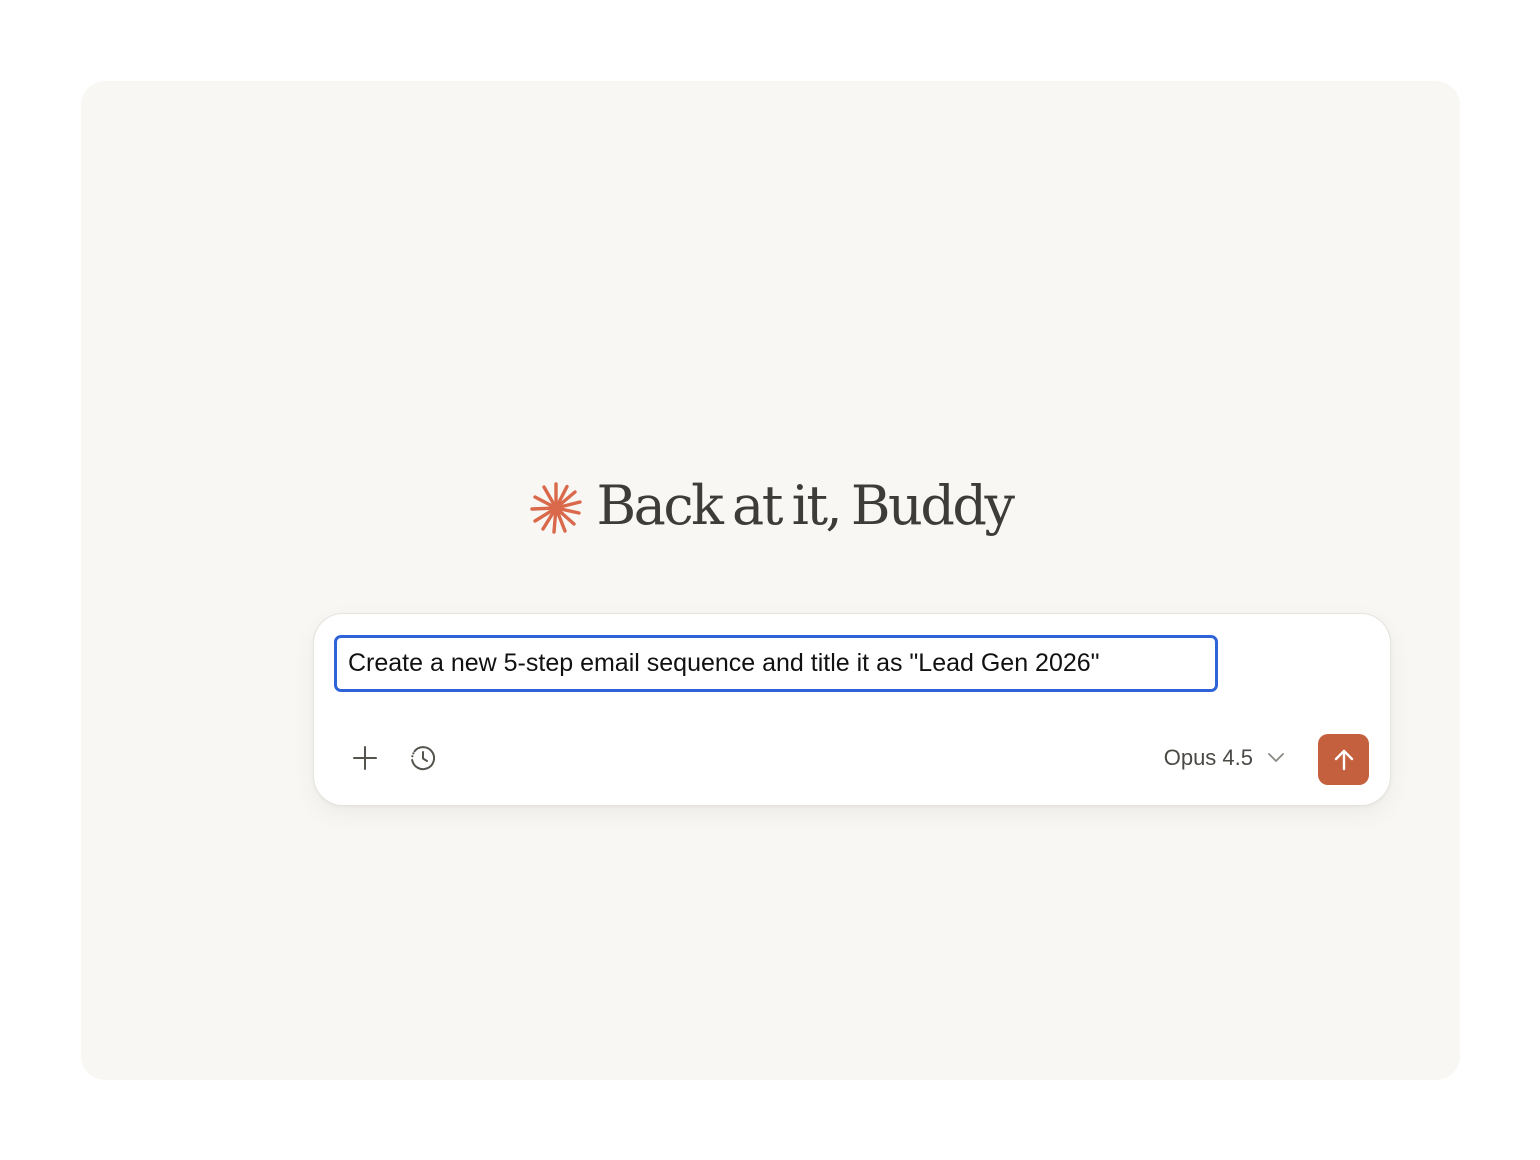  Describe the element at coordinates (555, 508) in the screenshot. I see `spark-icon` at that location.